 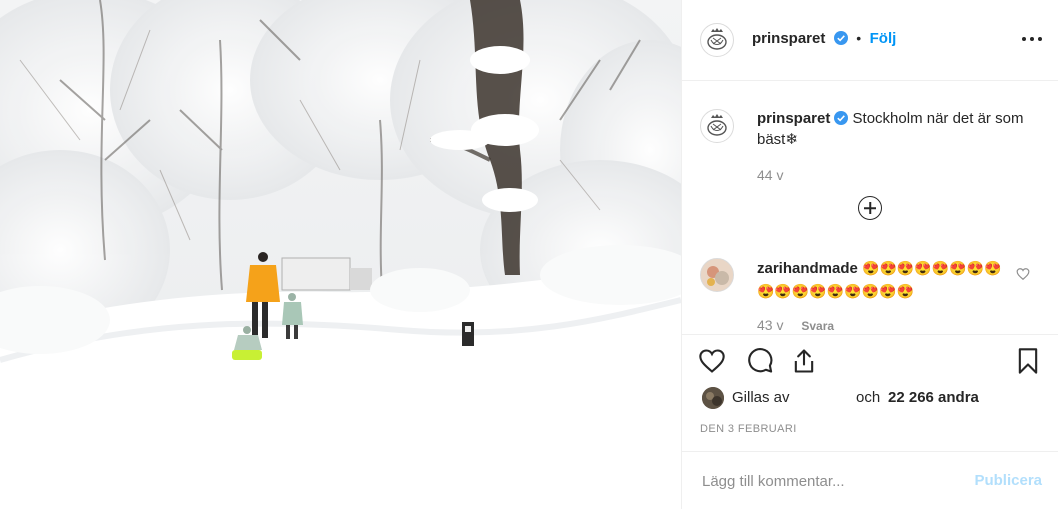 I want to click on comment-username: zarihandmade, so click(x=807, y=268).